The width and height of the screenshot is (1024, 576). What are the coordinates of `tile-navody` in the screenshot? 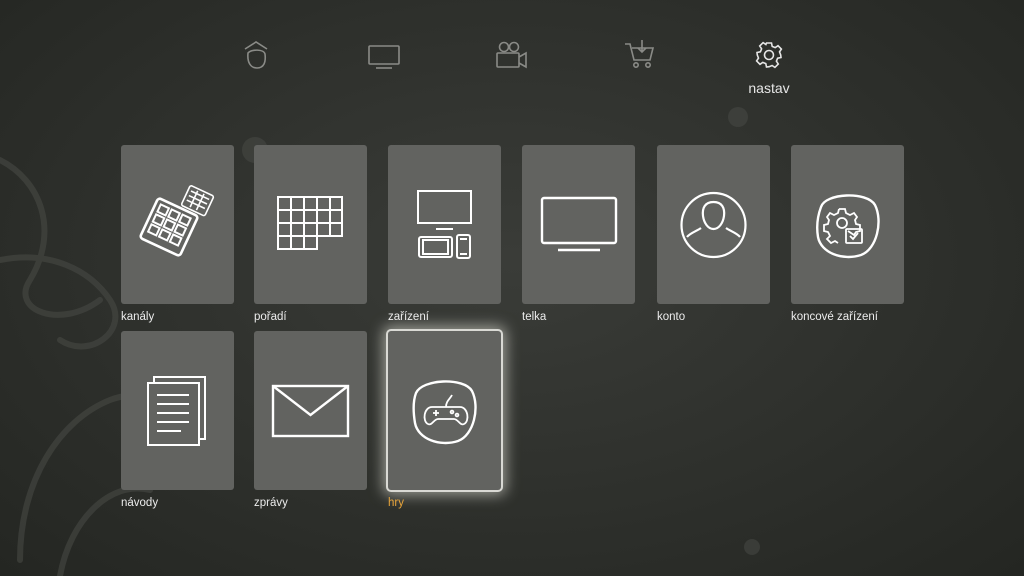 It's located at (177, 410).